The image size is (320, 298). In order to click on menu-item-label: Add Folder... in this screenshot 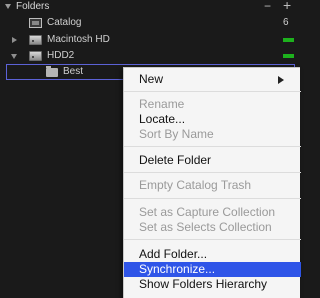, I will do `click(173, 254)`.